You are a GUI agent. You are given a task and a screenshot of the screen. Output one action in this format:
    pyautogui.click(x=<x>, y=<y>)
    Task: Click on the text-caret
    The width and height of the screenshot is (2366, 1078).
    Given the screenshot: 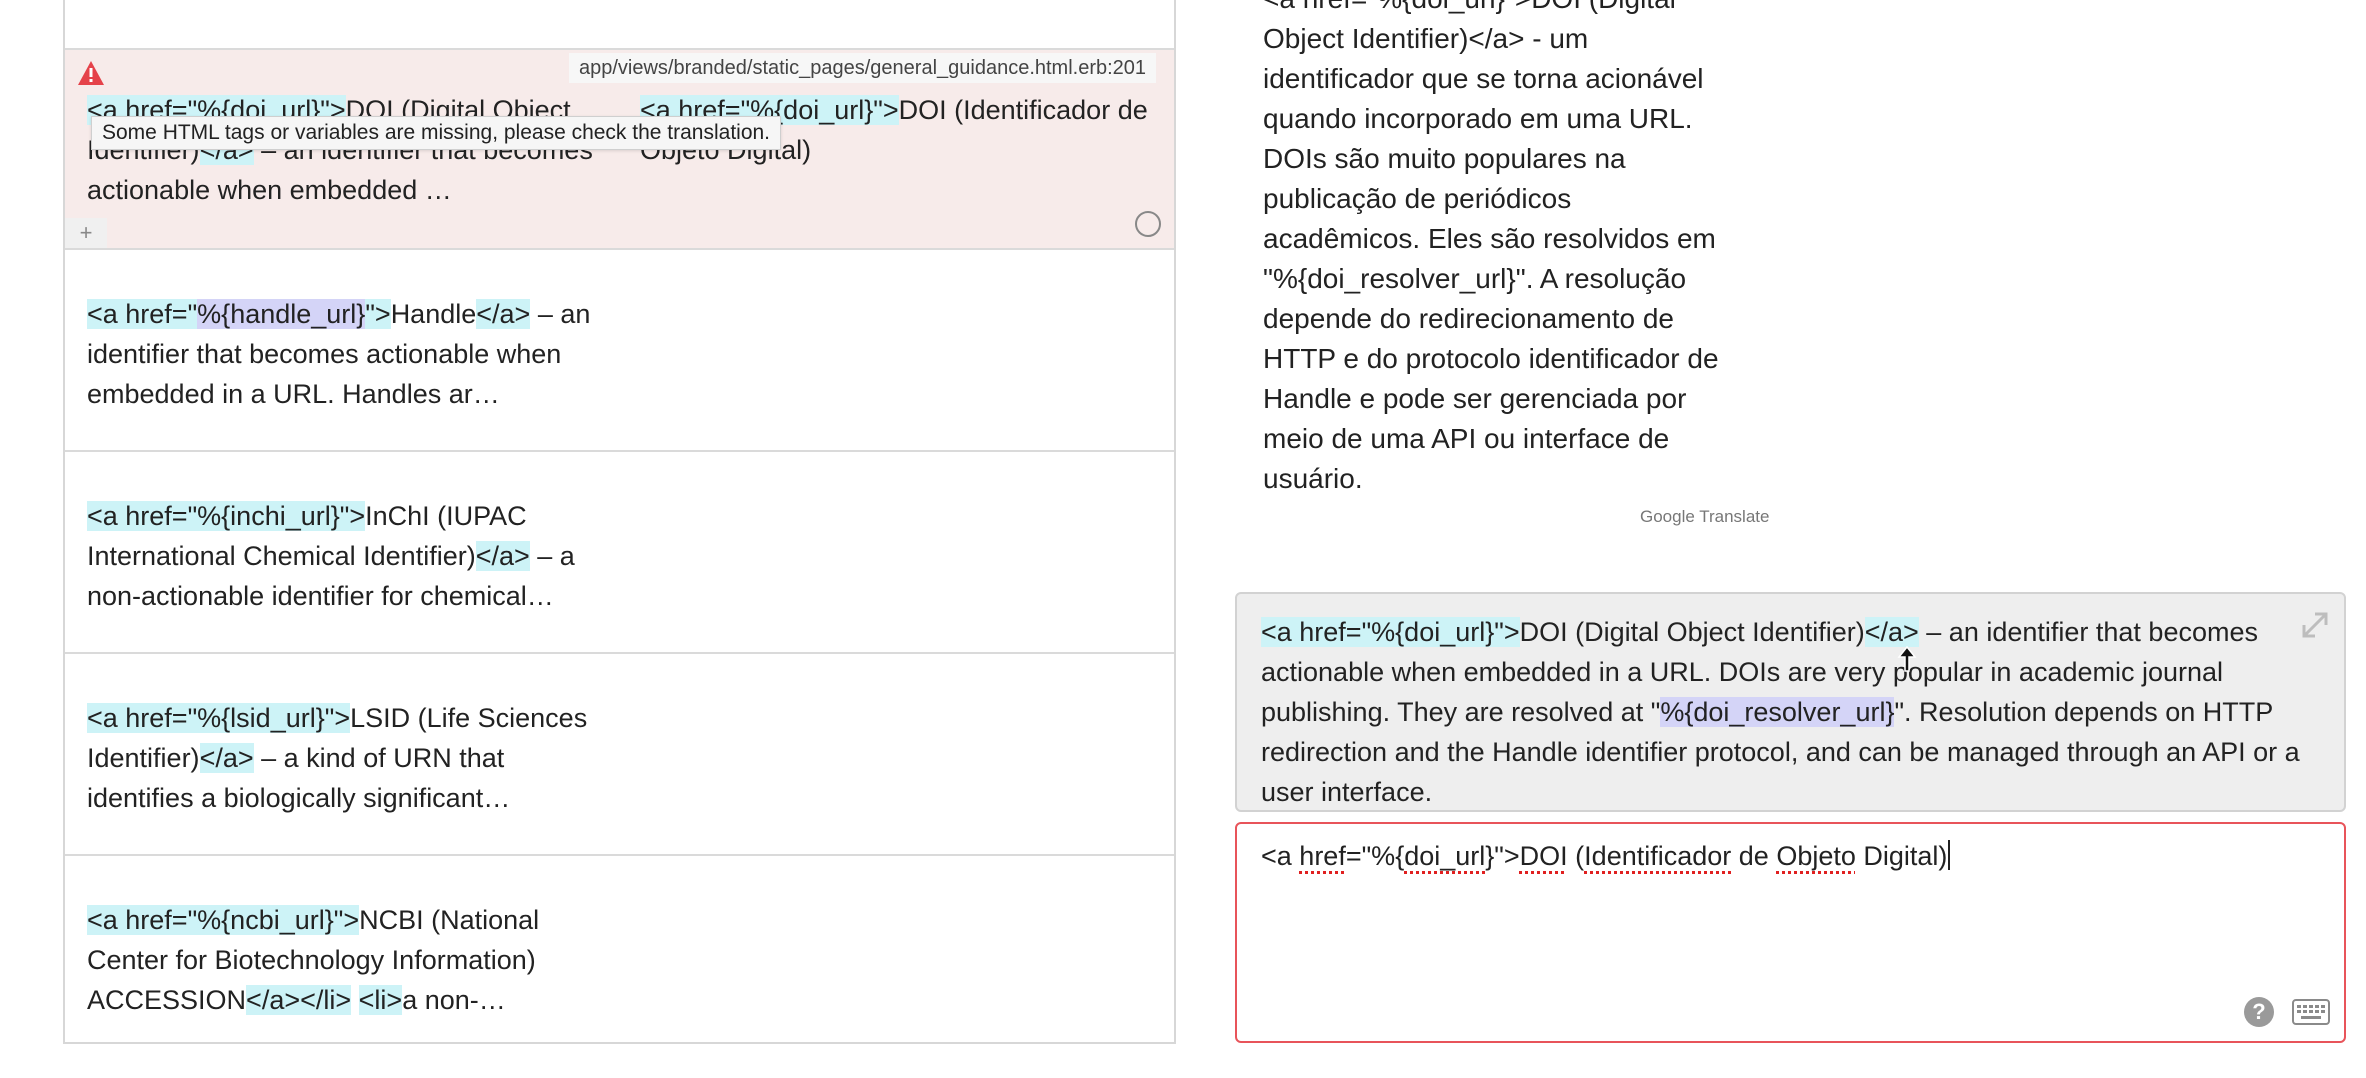 What is the action you would take?
    pyautogui.click(x=1949, y=855)
    